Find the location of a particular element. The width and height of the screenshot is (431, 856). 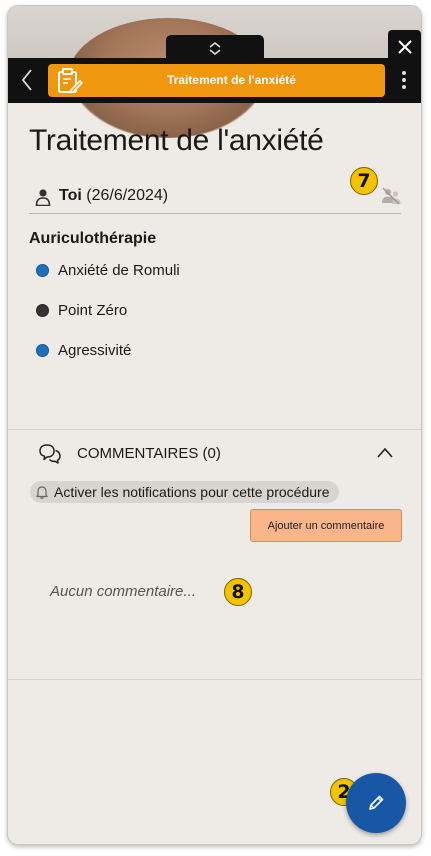

pencil-icon is located at coordinates (376, 802).